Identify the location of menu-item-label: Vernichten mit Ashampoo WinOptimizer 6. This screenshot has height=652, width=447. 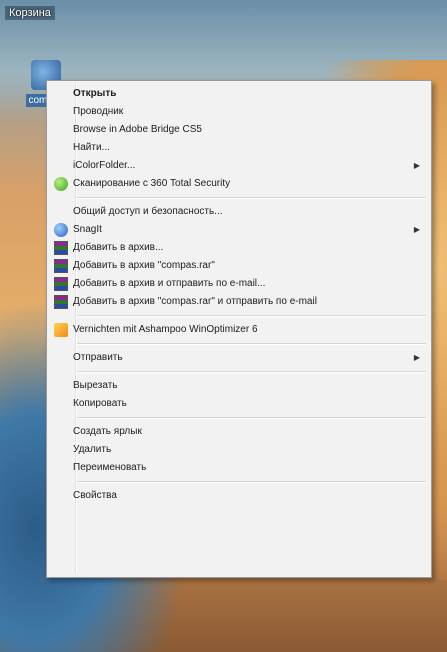
(165, 329).